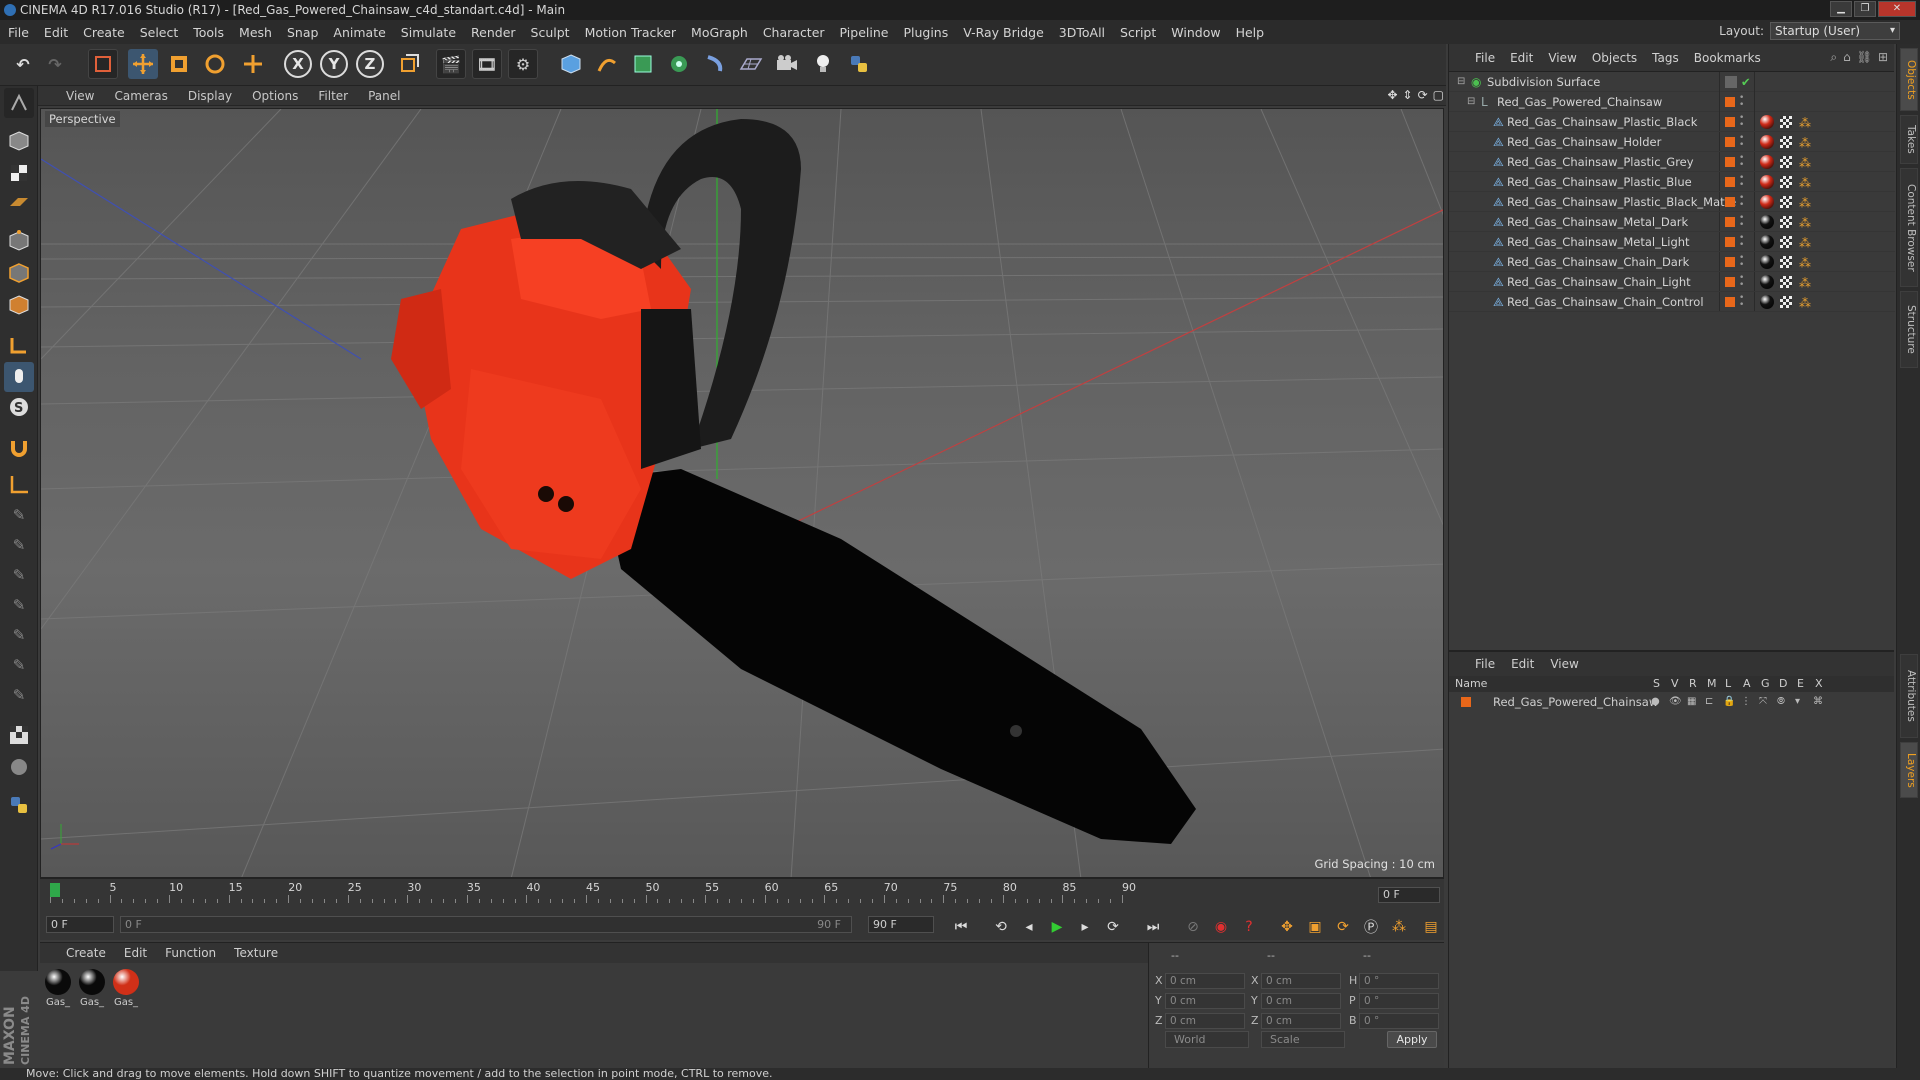  What do you see at coordinates (19, 305) in the screenshot?
I see `polygons-mode-icon` at bounding box center [19, 305].